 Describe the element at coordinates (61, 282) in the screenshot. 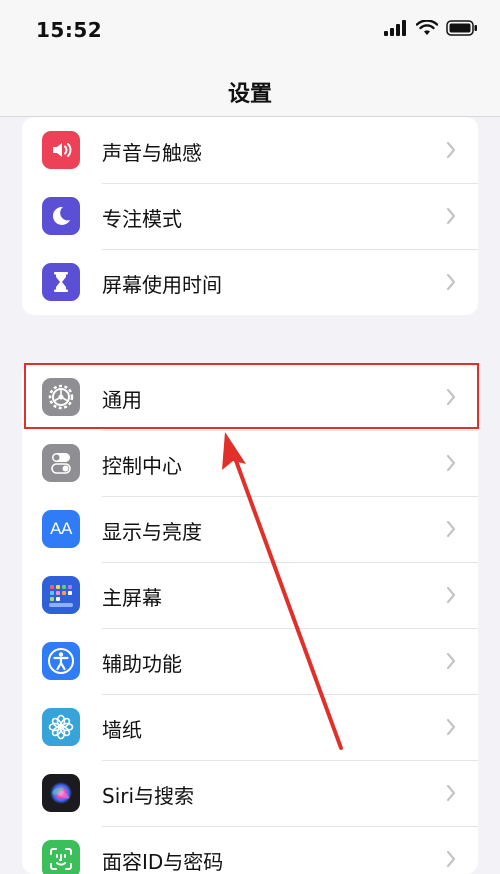

I see `hourglass-icon` at that location.